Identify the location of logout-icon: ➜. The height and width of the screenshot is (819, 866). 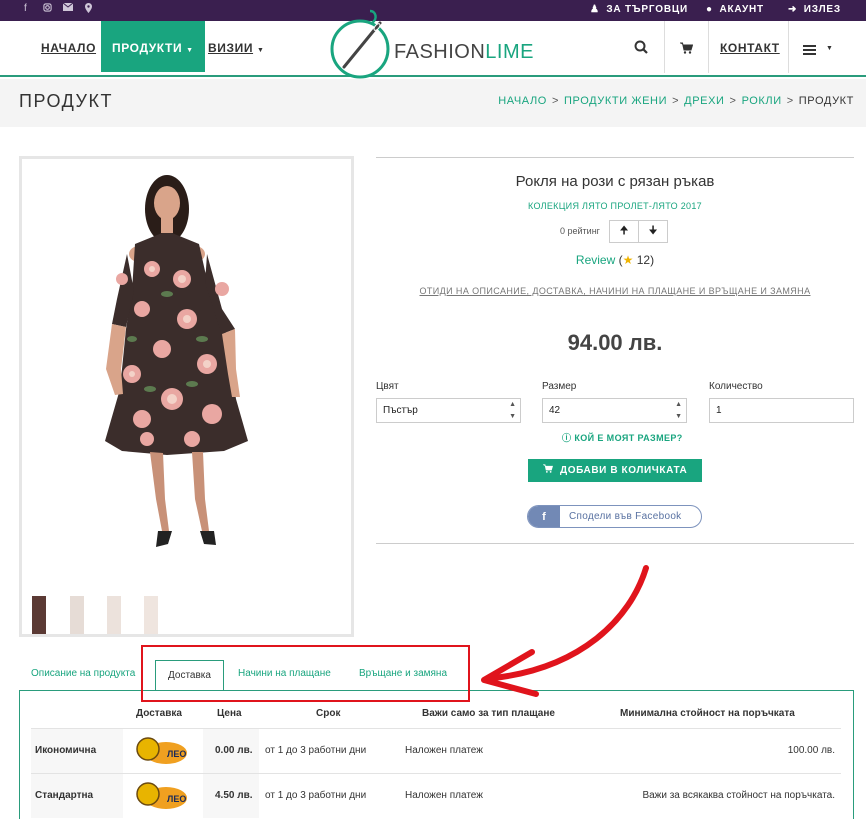
(793, 9).